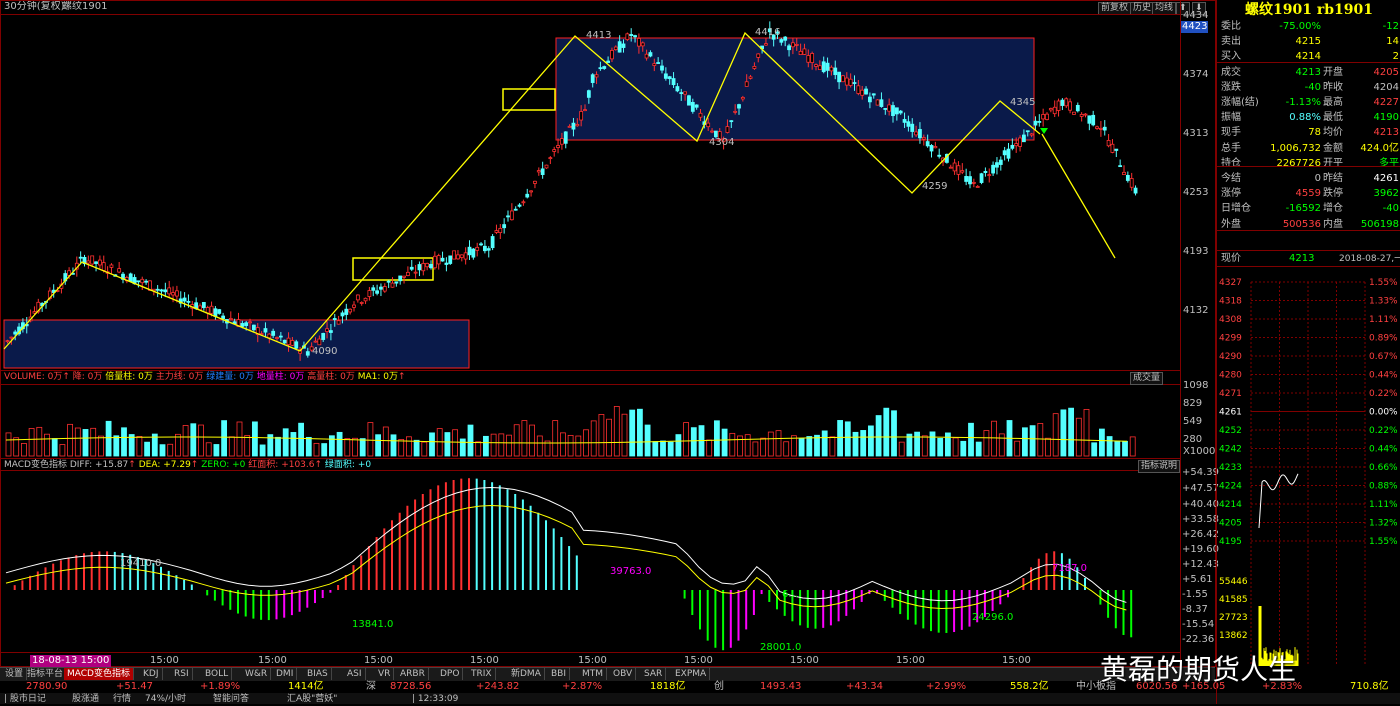 The width and height of the screenshot is (1400, 706). Describe the element at coordinates (1196, 310) in the screenshot. I see `price-tick: 4132` at that location.